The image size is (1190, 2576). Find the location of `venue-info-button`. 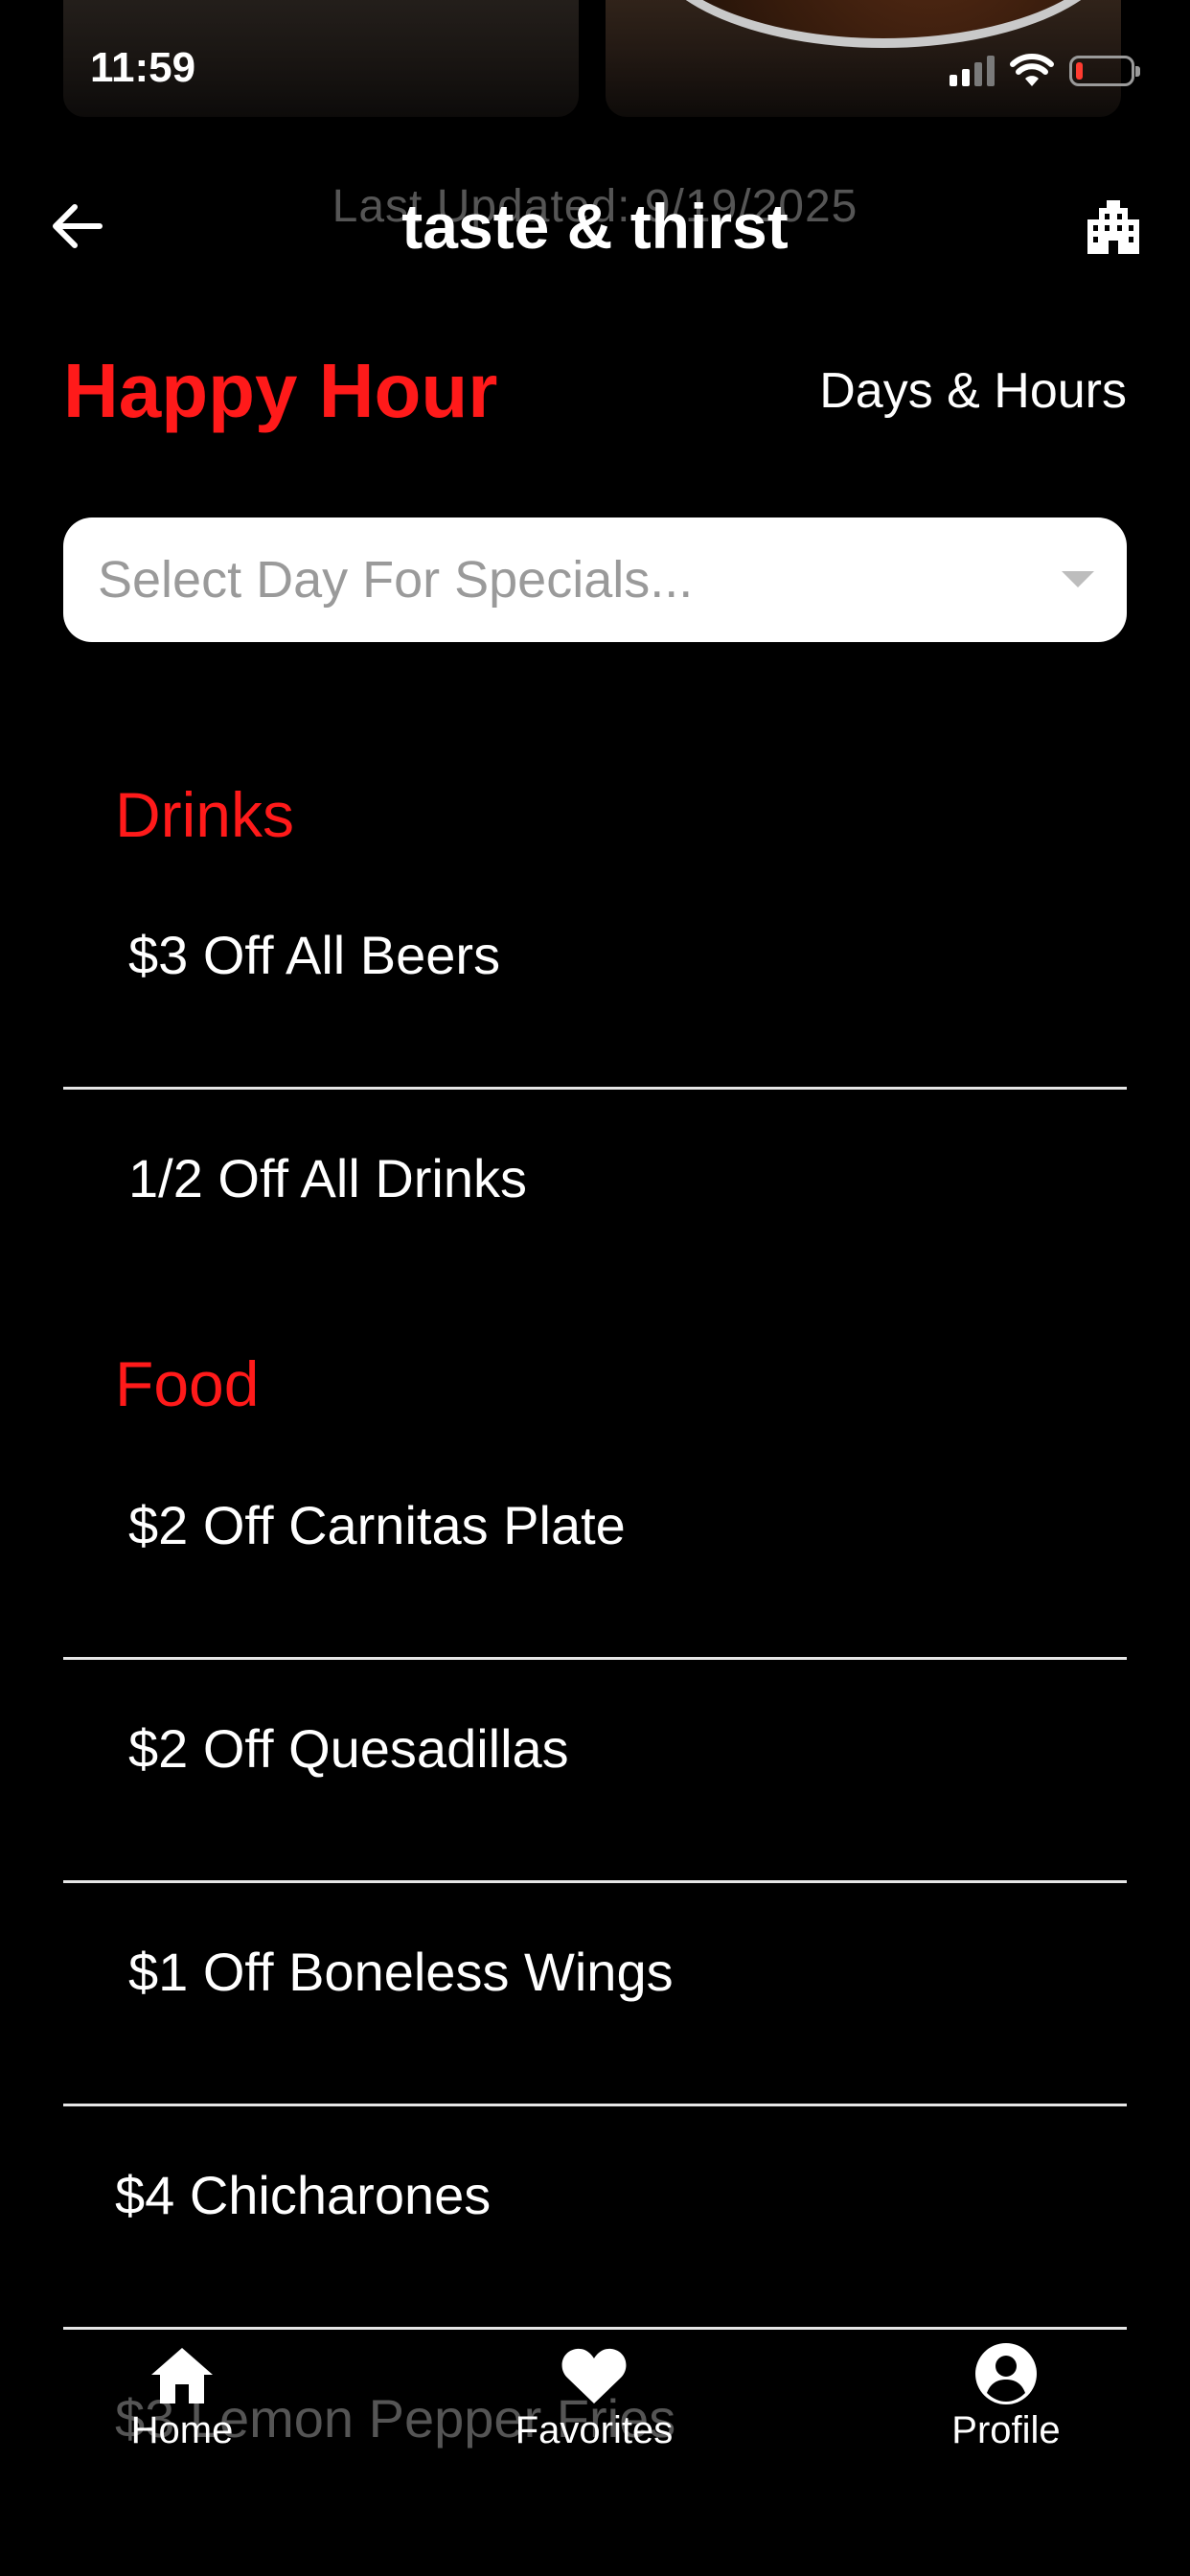

venue-info-button is located at coordinates (1113, 226).